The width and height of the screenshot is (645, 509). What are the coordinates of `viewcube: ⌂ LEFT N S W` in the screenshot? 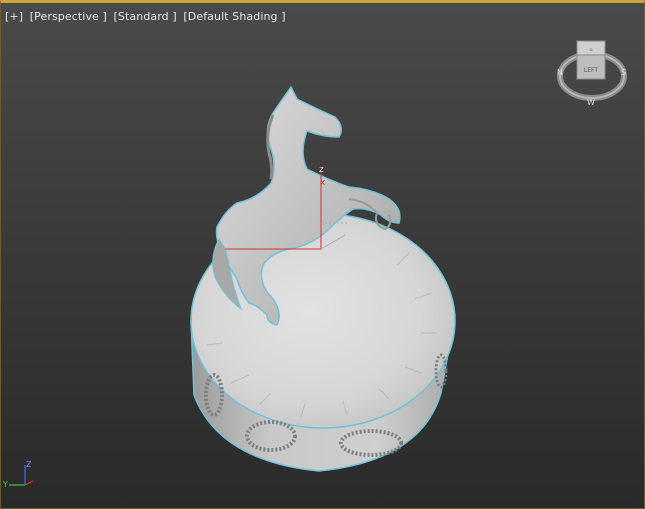 It's located at (592, 74).